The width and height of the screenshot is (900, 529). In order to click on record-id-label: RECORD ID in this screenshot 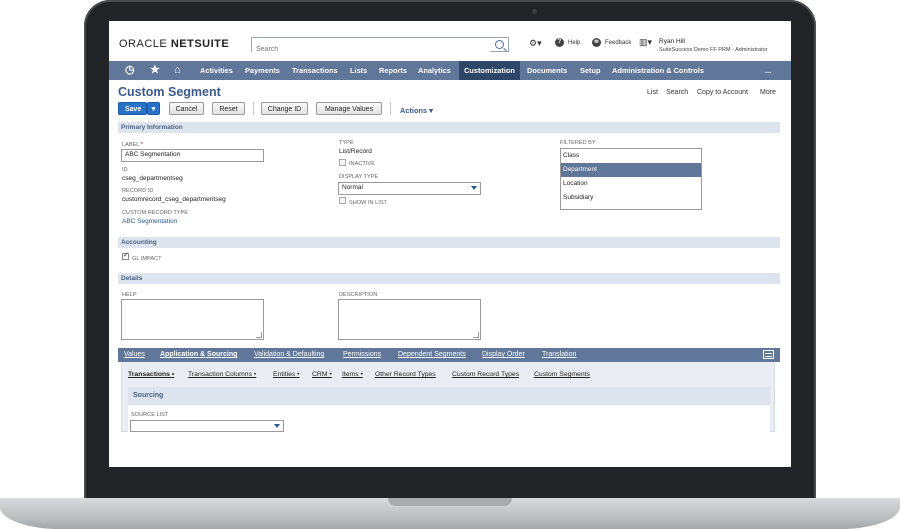, I will do `click(138, 191)`.